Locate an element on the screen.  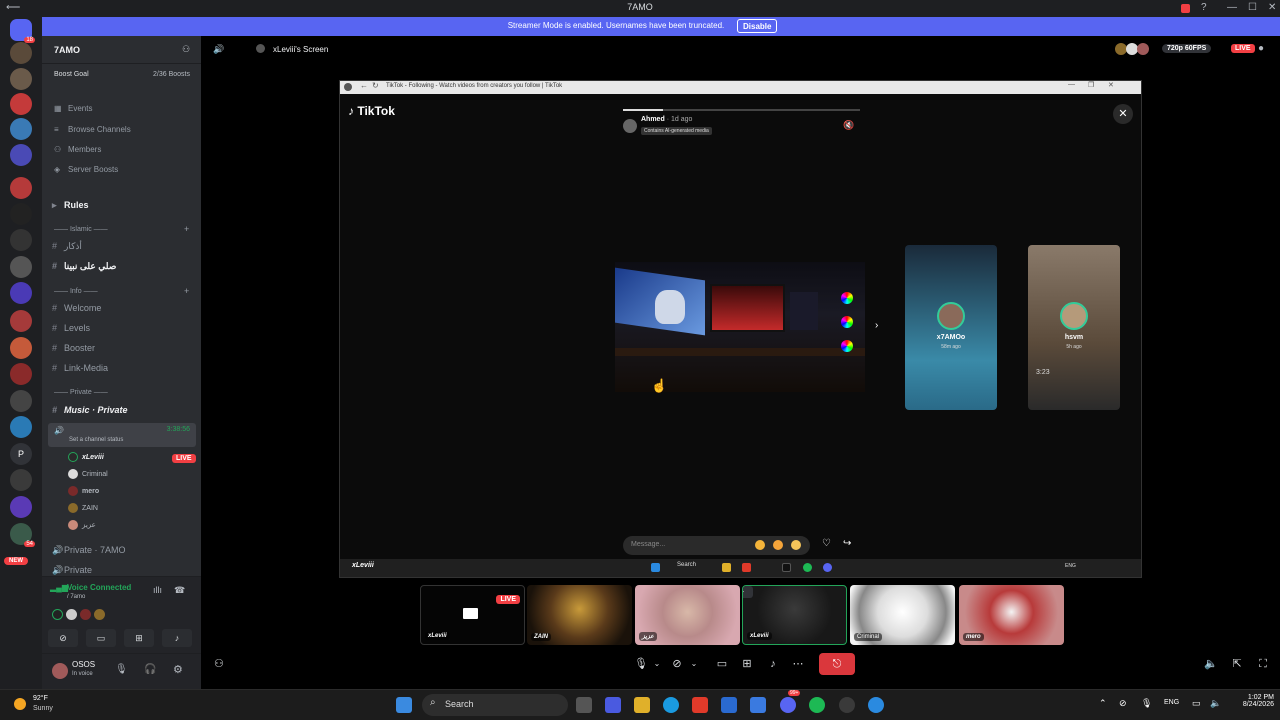
voice-connected-status: Voice Connected is located at coordinates (99, 587).